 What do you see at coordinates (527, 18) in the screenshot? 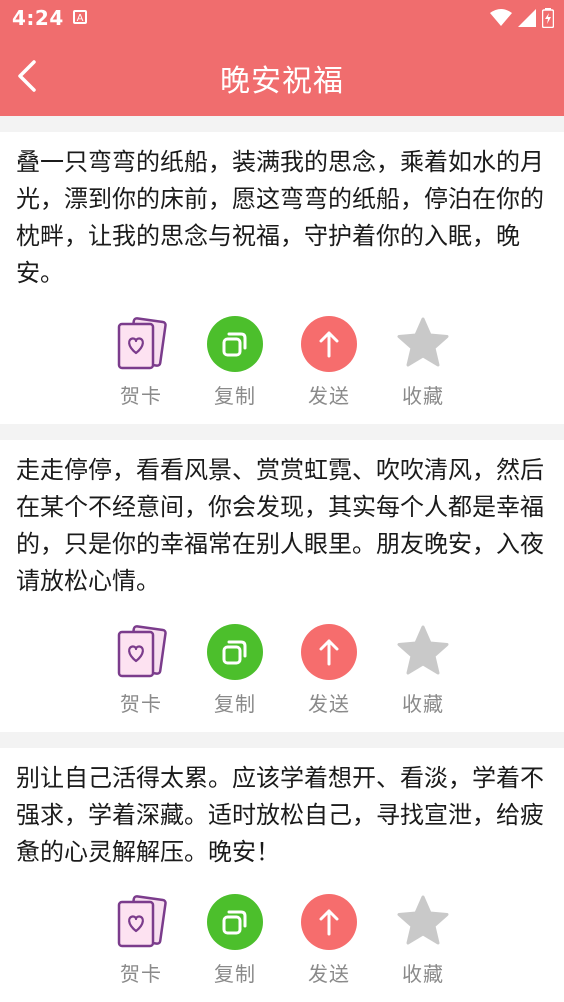
I see `signal-icon` at bounding box center [527, 18].